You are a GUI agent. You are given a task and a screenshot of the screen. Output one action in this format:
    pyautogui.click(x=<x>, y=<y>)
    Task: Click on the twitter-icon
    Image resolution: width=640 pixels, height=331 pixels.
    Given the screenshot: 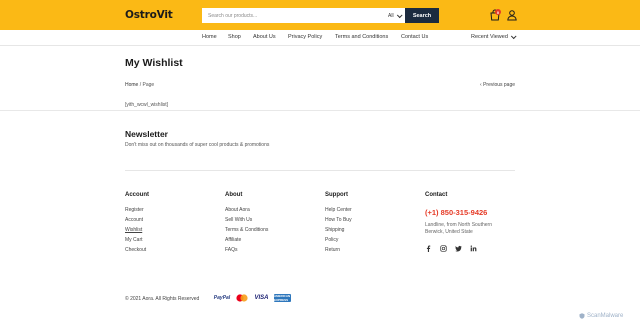 What is the action you would take?
    pyautogui.click(x=458, y=248)
    